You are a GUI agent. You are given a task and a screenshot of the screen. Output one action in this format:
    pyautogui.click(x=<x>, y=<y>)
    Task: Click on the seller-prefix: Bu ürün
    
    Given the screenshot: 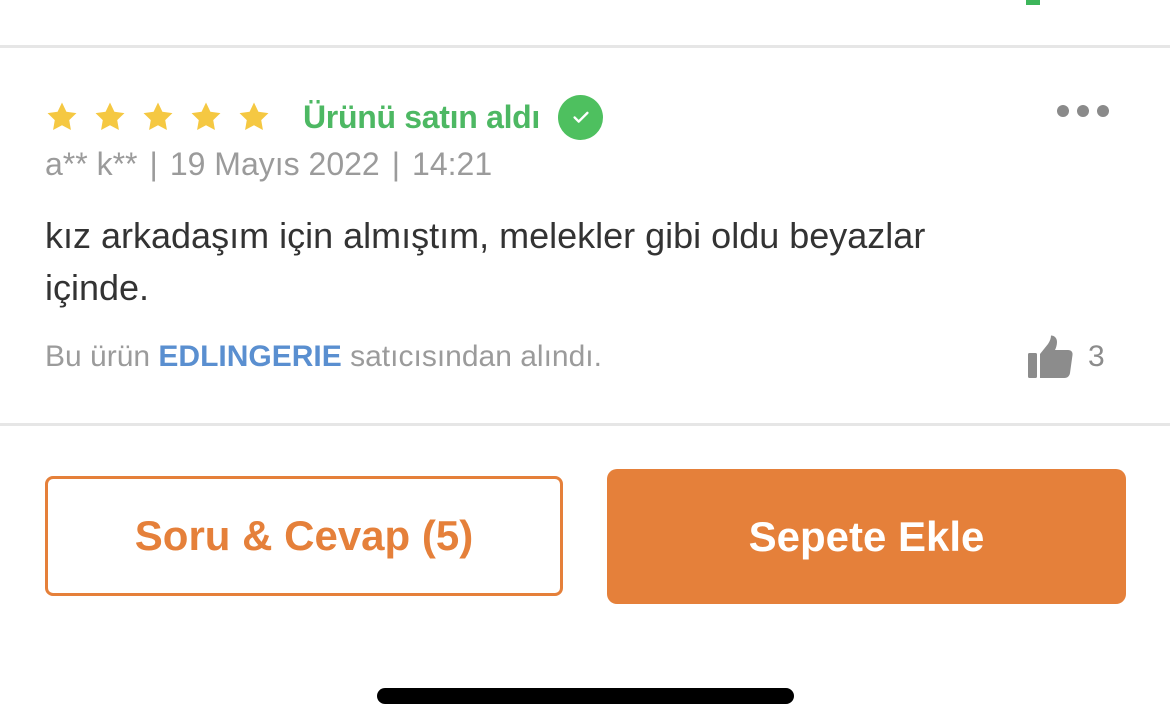 What is the action you would take?
    pyautogui.click(x=98, y=356)
    